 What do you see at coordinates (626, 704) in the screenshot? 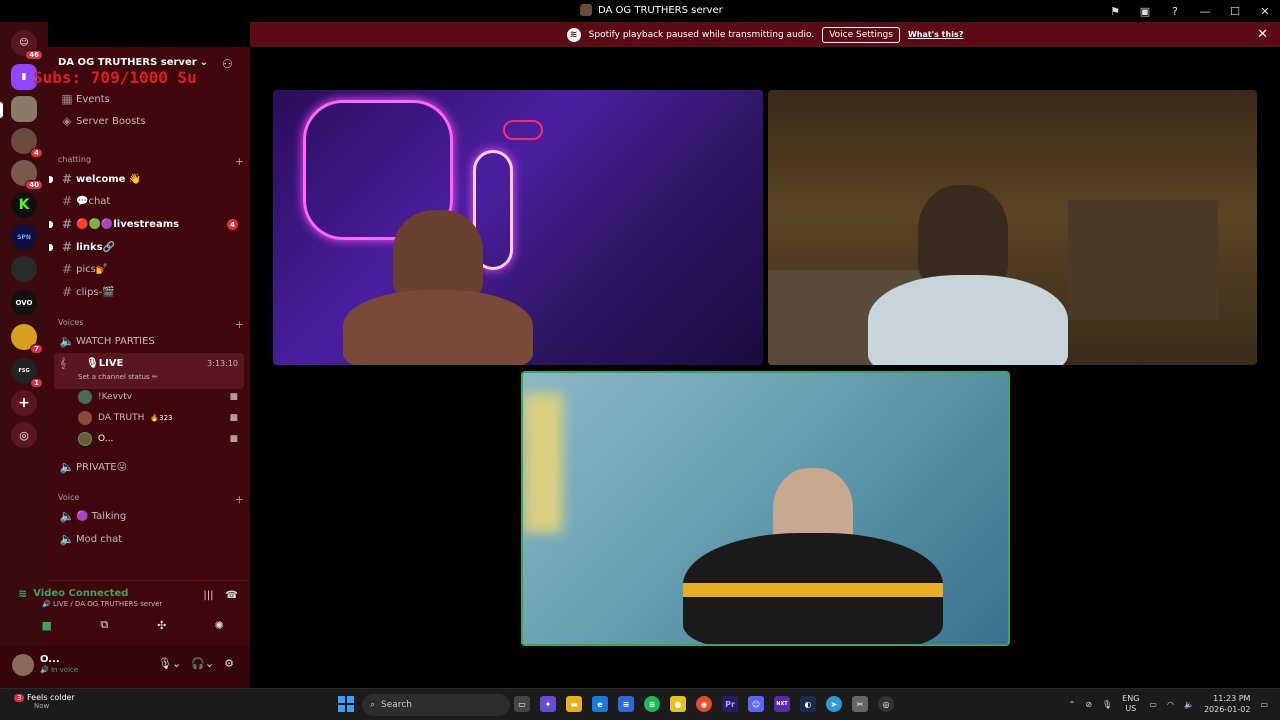
I see `notepad-icon: ≡` at bounding box center [626, 704].